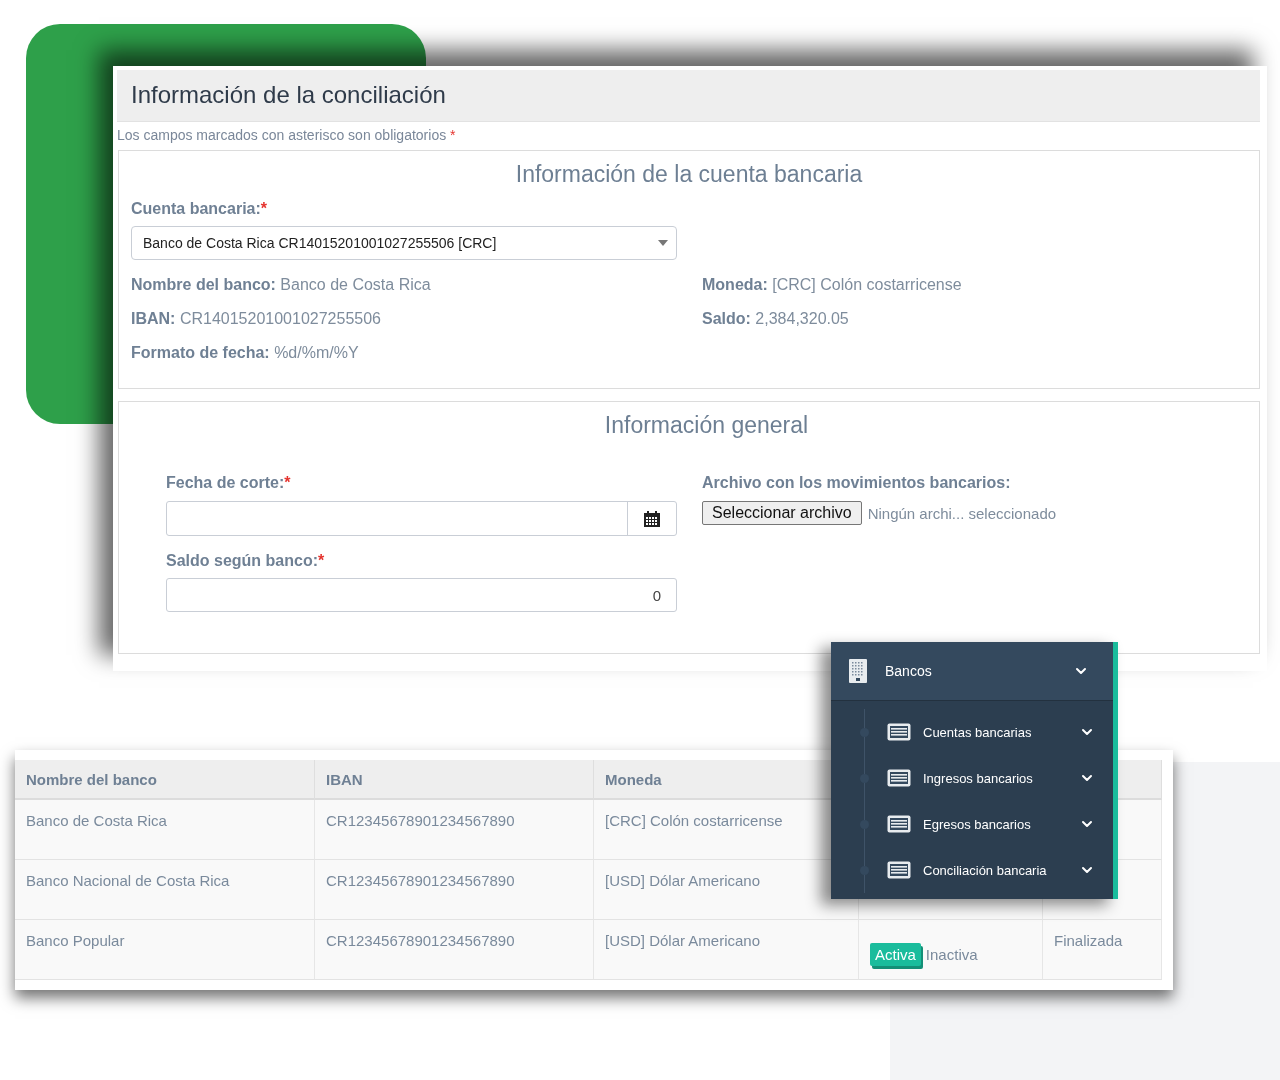 Image resolution: width=1280 pixels, height=1080 pixels. What do you see at coordinates (776, 318) in the screenshot?
I see `detail-text: Saldo: 2,384,320.05` at bounding box center [776, 318].